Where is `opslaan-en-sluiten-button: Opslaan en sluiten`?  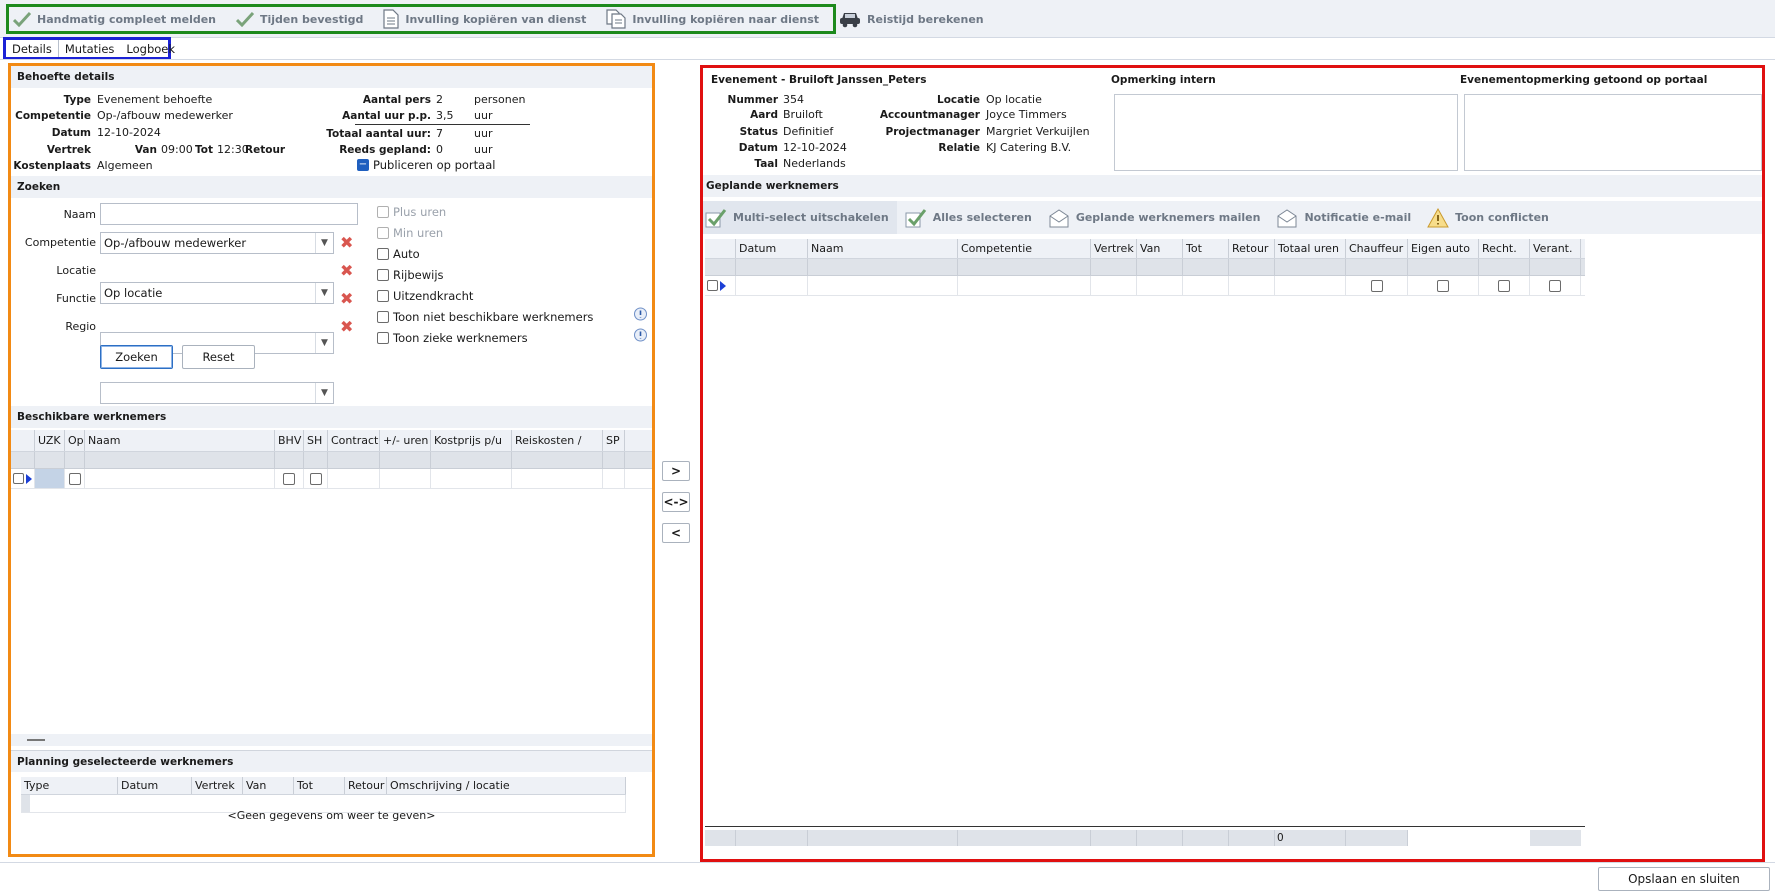
opslaan-en-sluiten-button: Opslaan en sluiten is located at coordinates (1684, 879).